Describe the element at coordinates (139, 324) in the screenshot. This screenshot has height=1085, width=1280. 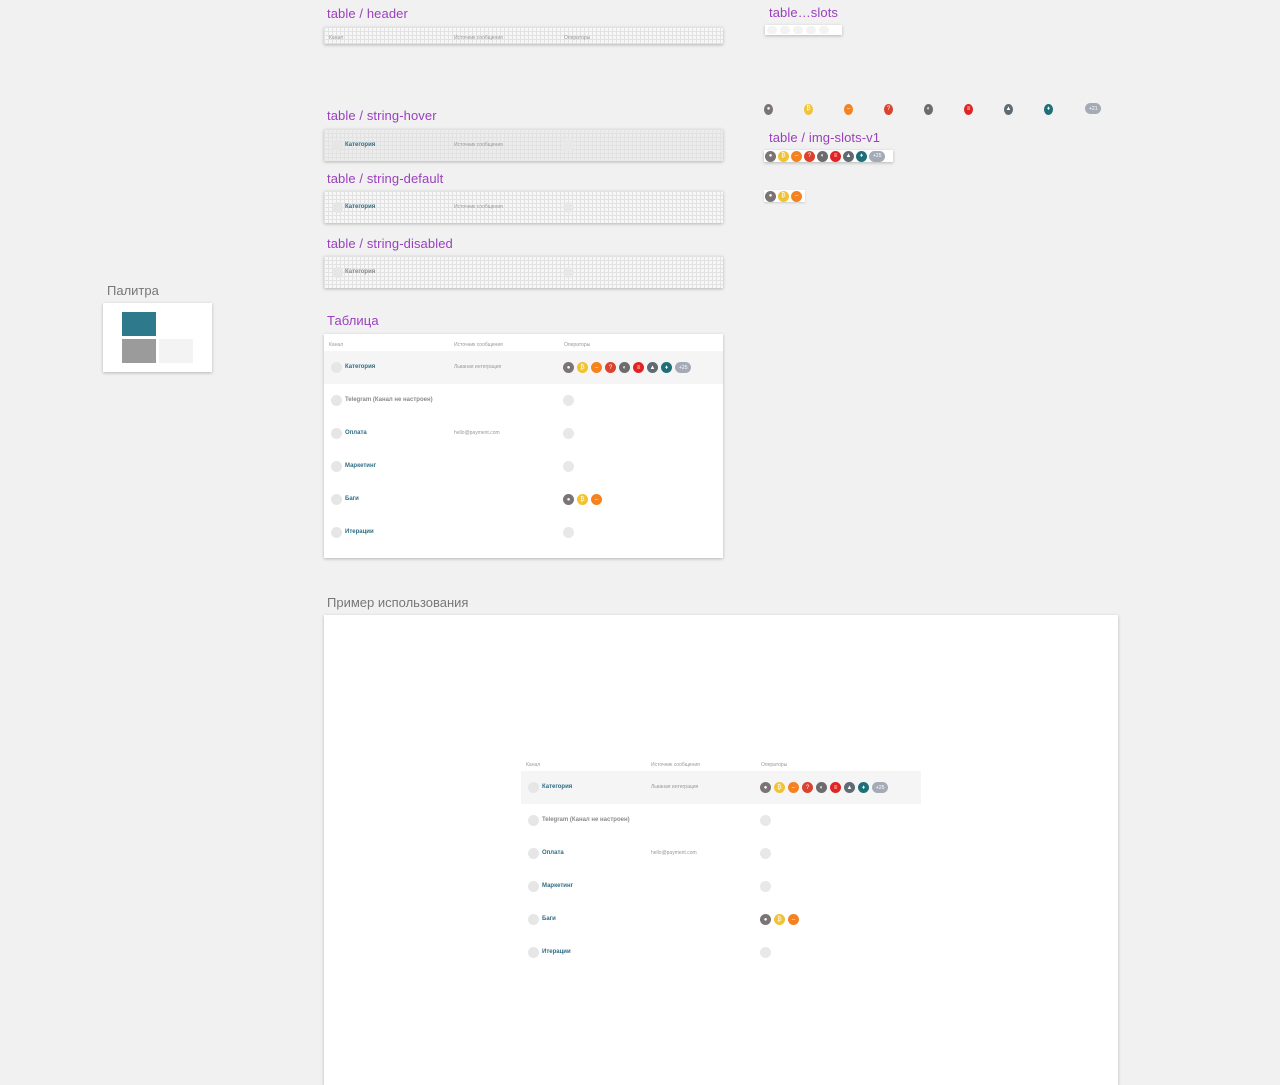
I see `palette-swatch-teal` at that location.